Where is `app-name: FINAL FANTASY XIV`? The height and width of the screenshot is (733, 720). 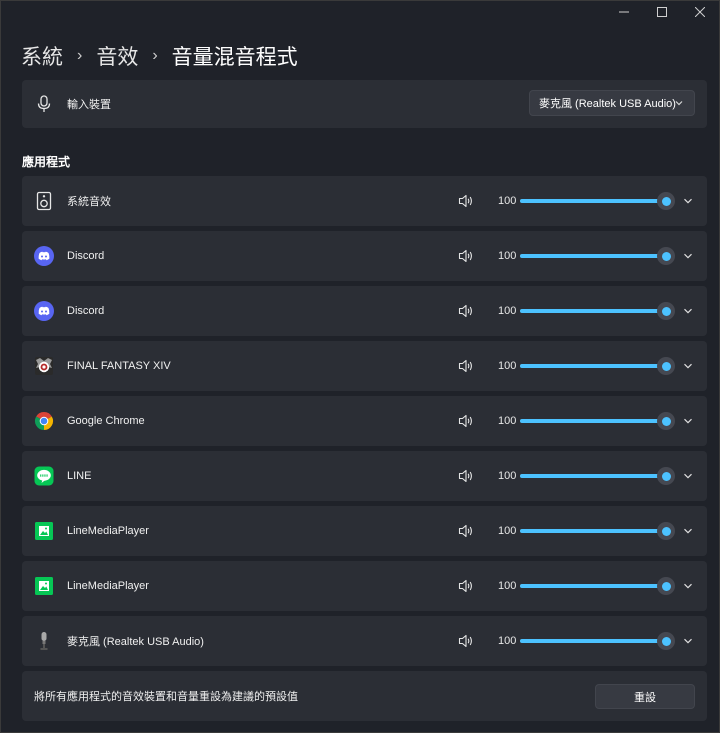 app-name: FINAL FANTASY XIV is located at coordinates (119, 366).